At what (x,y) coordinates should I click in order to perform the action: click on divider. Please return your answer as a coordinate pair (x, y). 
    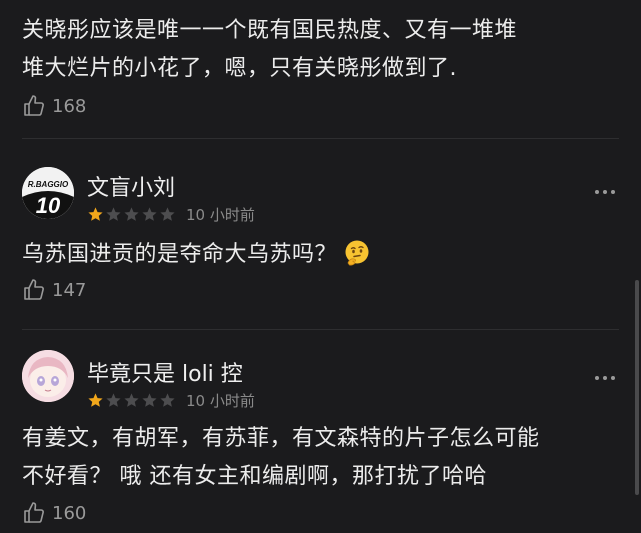
    Looking at the image, I should click on (320, 138).